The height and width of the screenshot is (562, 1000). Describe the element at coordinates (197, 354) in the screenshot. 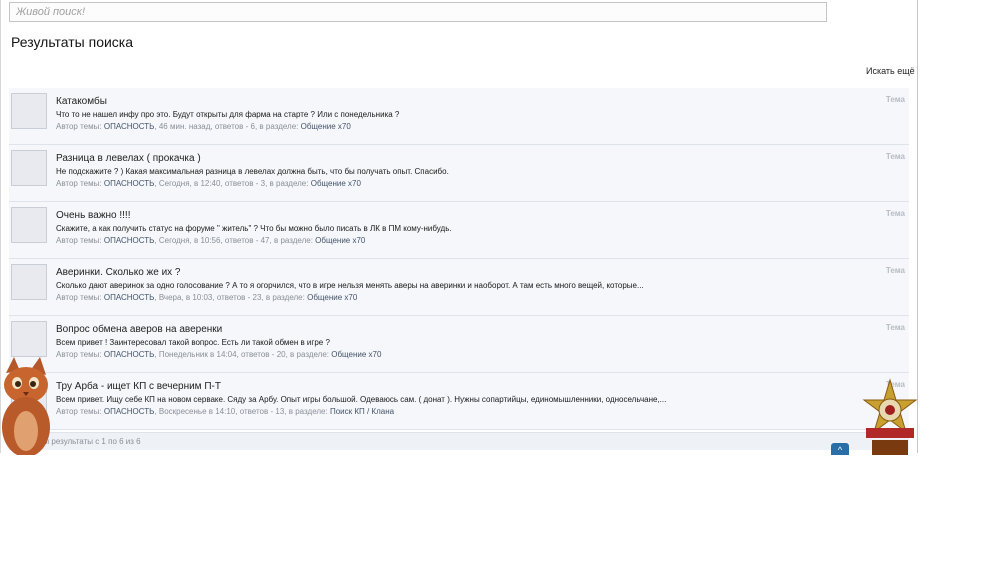

I see `post-time: Понедельник в 14:04` at that location.